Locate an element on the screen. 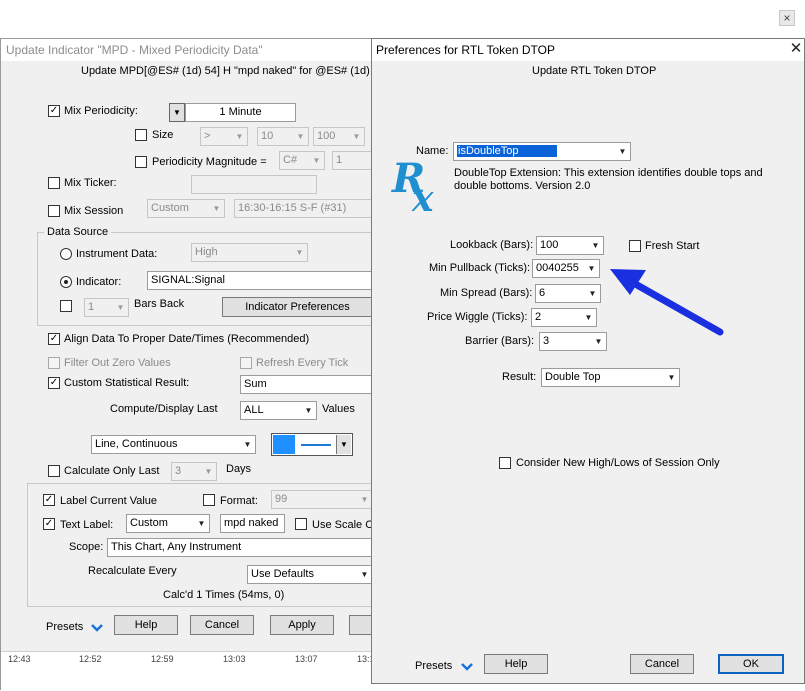 The width and height of the screenshot is (805, 691). time-tick: 13:07 is located at coordinates (306, 659).